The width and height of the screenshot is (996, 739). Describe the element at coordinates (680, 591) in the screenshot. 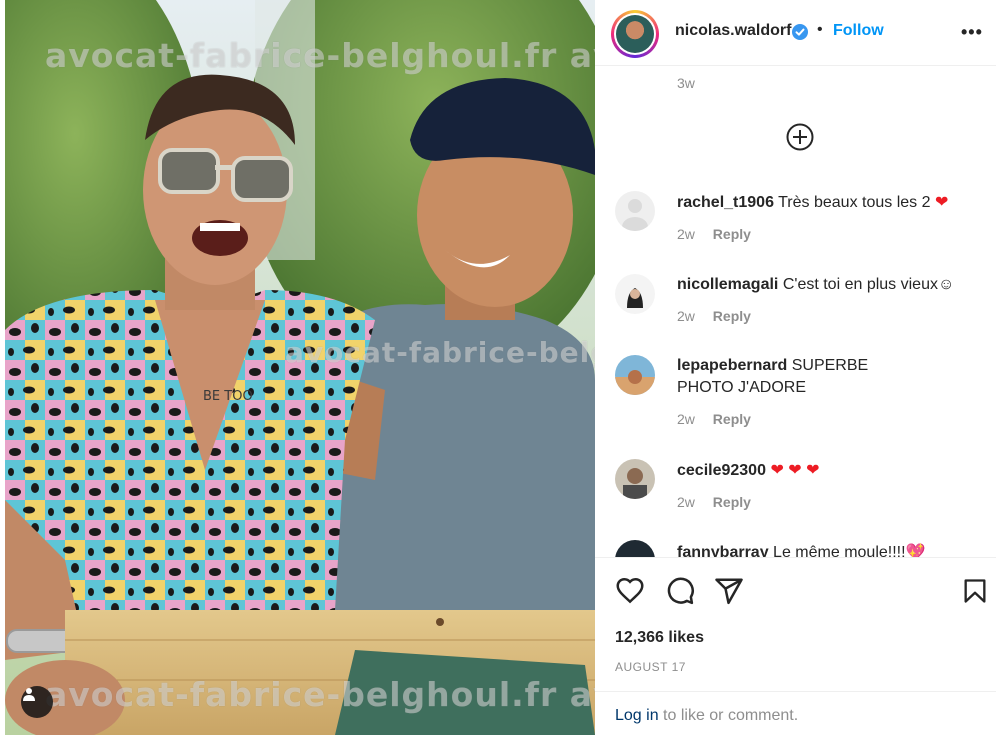

I see `comment-icon` at that location.